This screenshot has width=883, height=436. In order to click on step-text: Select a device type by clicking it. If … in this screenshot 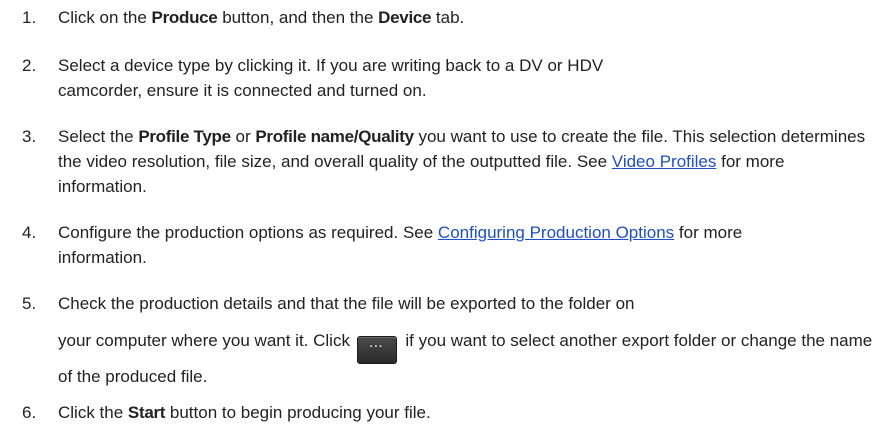, I will do `click(468, 78)`.